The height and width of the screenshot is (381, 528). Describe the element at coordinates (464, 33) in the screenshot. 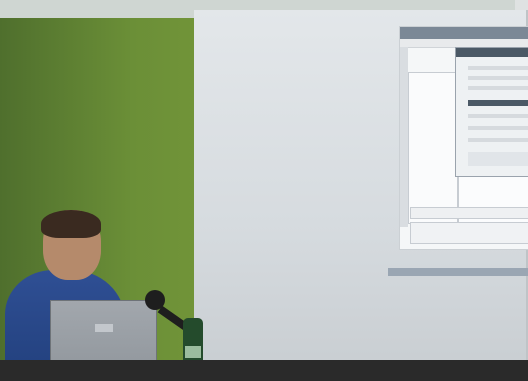

I see `window-titlebar` at that location.